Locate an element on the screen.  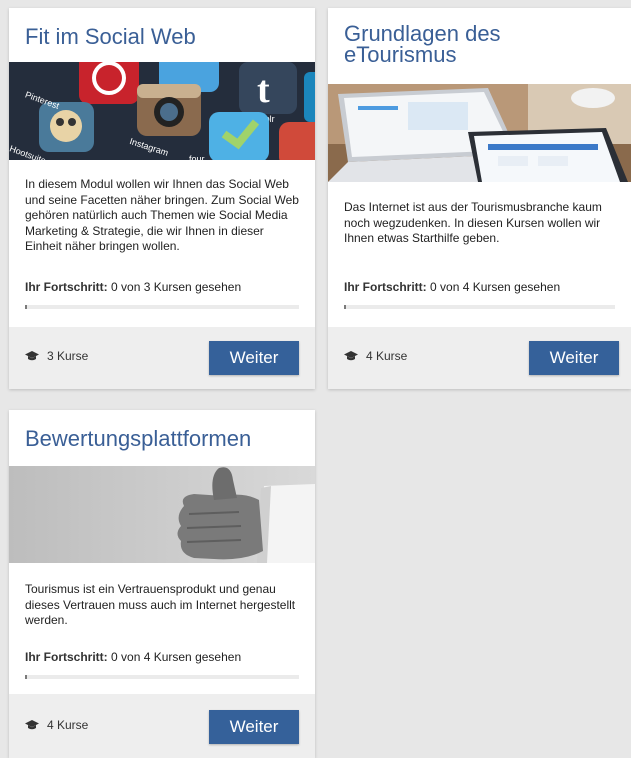
laptop-tablet-image is located at coordinates (479, 133).